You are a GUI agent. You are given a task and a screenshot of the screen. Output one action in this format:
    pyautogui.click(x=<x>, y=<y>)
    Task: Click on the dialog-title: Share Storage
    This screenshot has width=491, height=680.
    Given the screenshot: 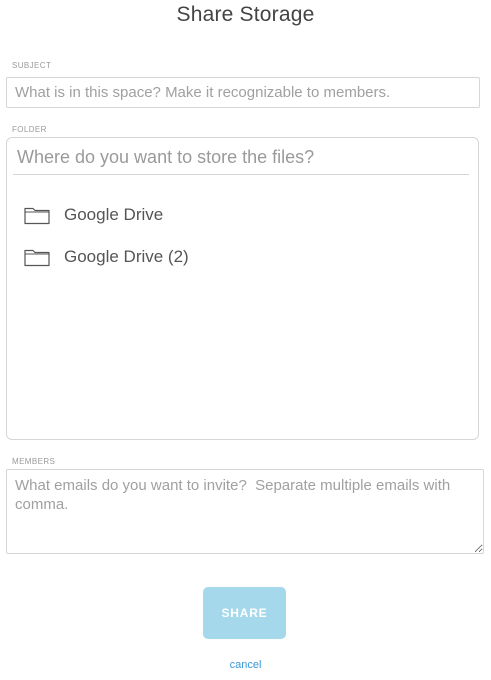 What is the action you would take?
    pyautogui.click(x=245, y=14)
    